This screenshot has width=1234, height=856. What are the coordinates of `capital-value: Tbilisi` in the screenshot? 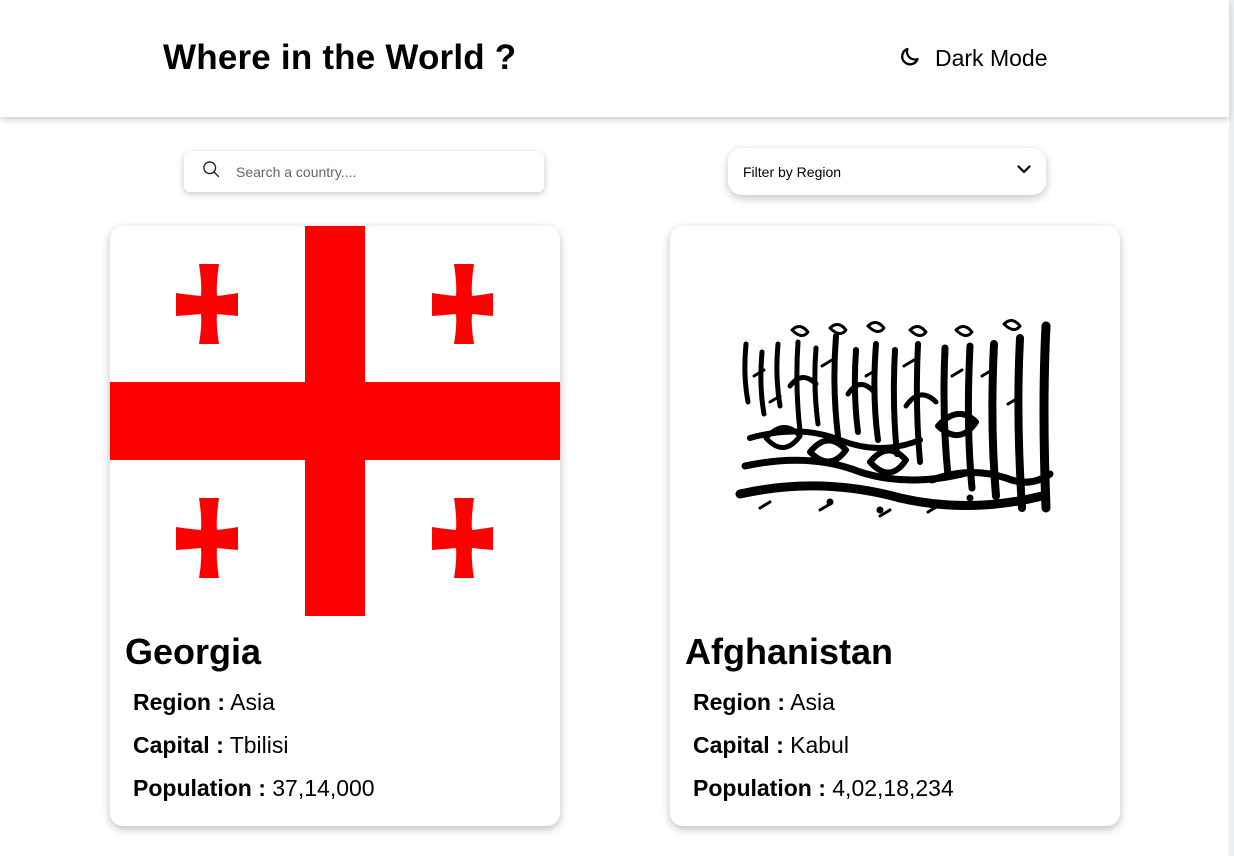 It's located at (259, 745).